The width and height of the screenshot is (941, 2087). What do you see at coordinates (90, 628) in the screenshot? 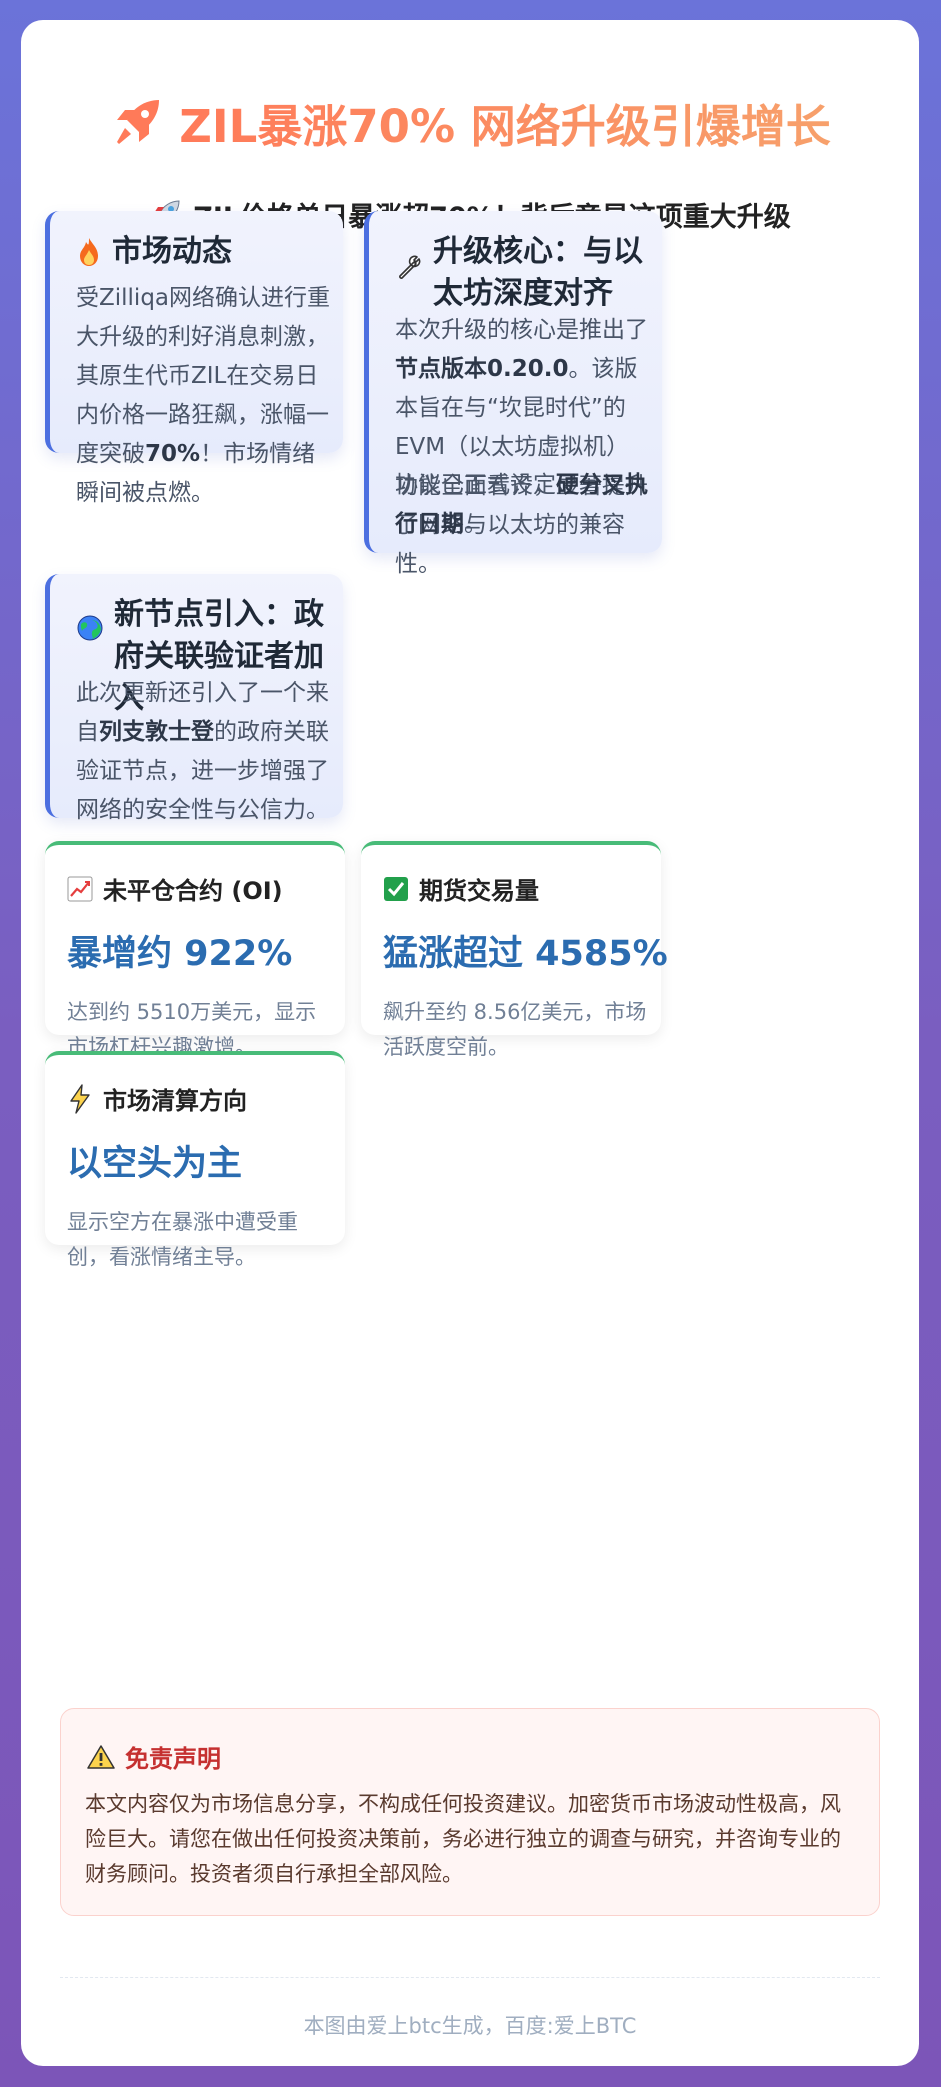
I see `globe-icon` at bounding box center [90, 628].